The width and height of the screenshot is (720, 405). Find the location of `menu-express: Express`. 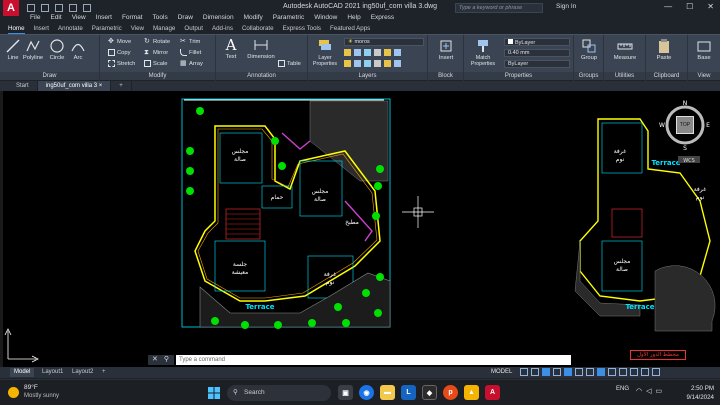

menu-express: Express is located at coordinates (382, 19).